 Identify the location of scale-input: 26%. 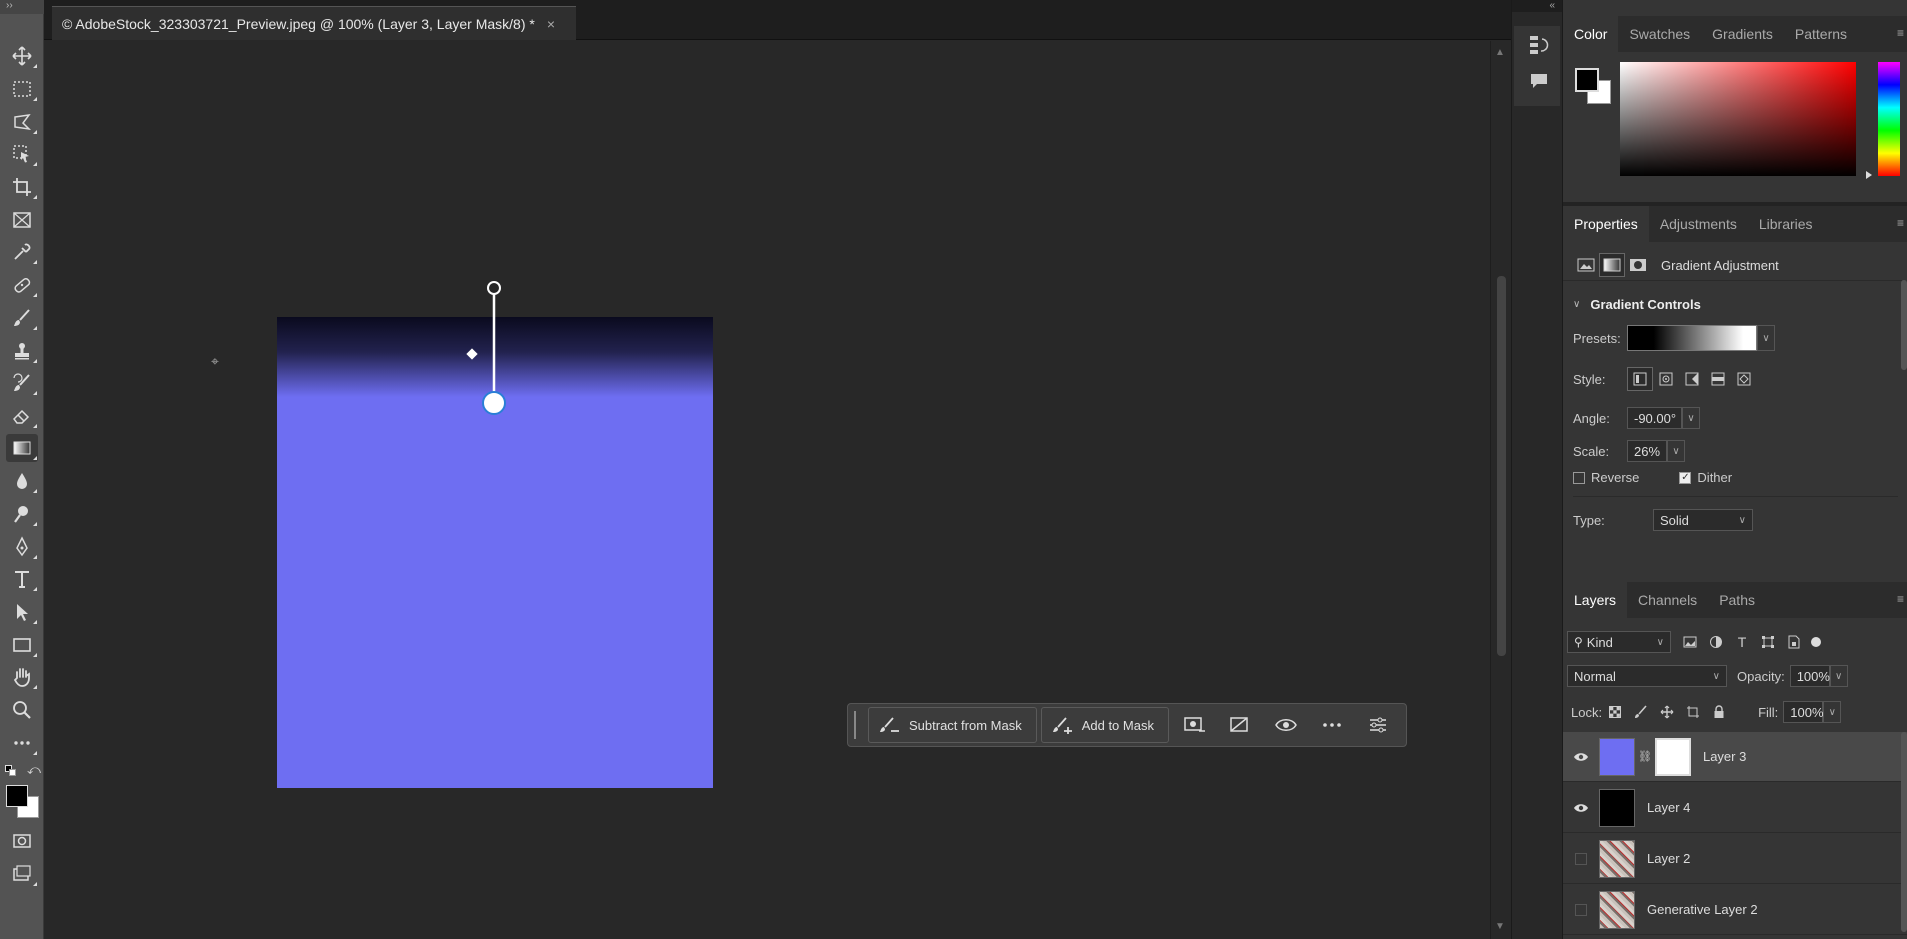
(1647, 451).